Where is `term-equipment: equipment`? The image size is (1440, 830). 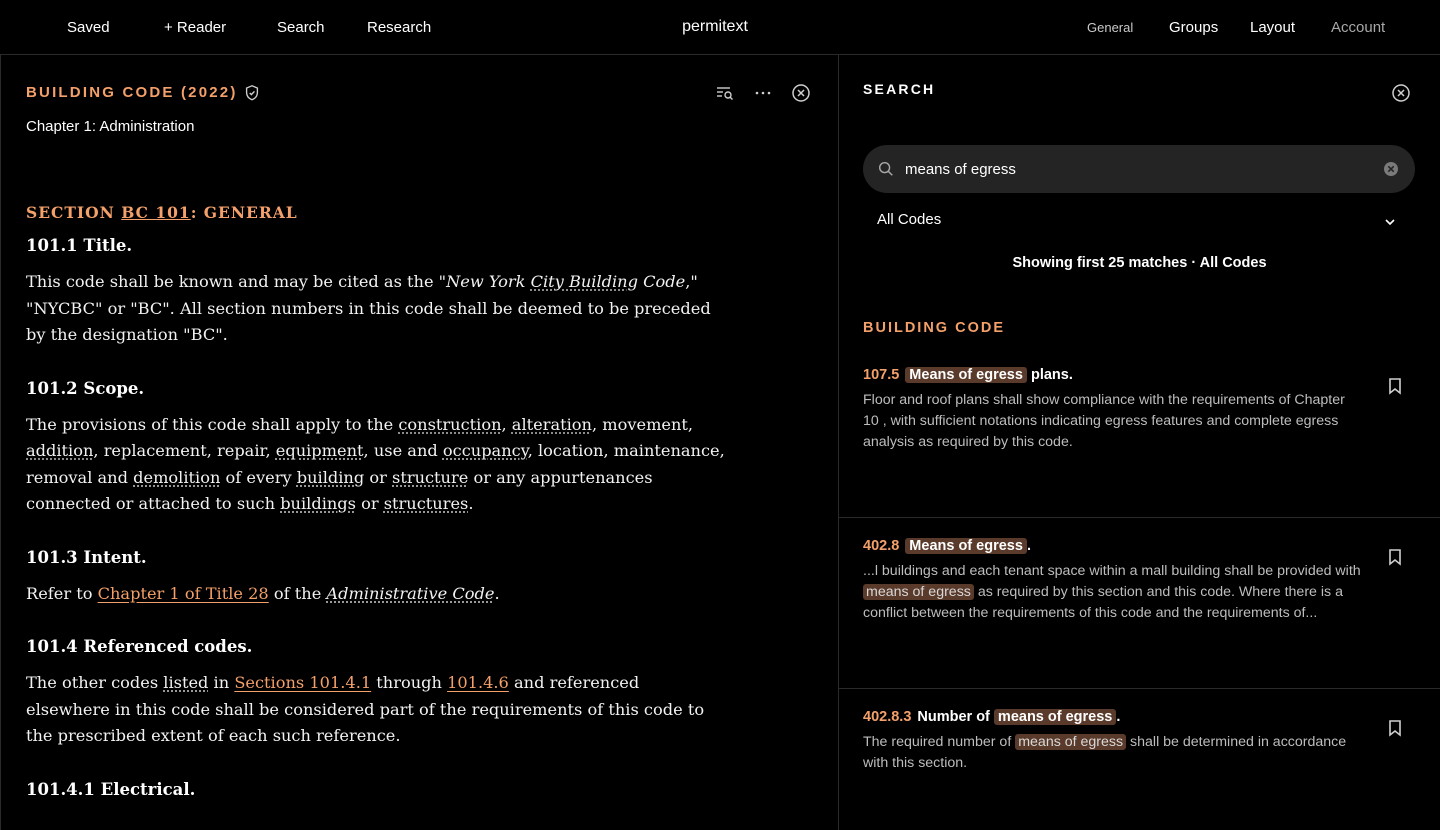
term-equipment: equipment is located at coordinates (320, 450).